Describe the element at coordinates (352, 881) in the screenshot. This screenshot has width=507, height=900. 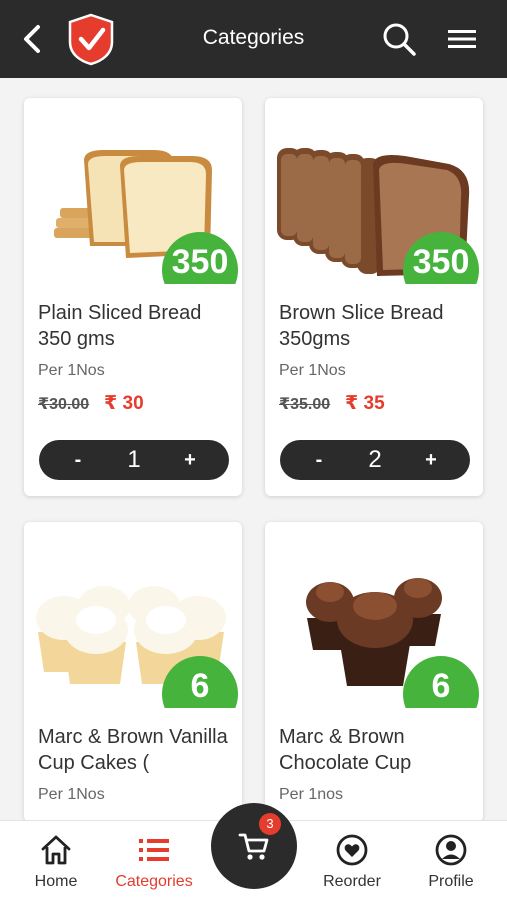
I see `nav-reorder-label: Reorder` at that location.